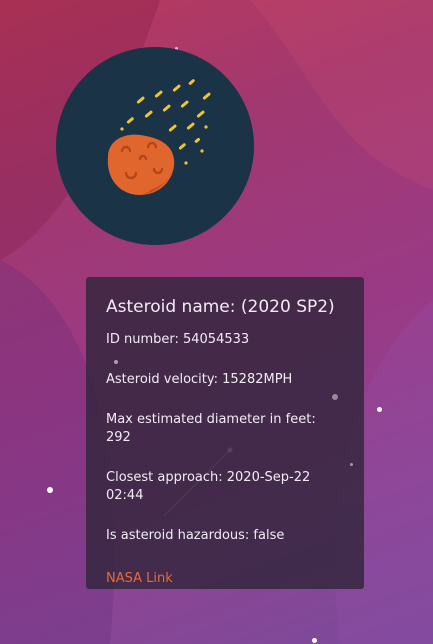 The image size is (433, 644). Describe the element at coordinates (211, 428) in the screenshot. I see `asteroid-diameter: Max estimated diameter in feet: 292` at that location.